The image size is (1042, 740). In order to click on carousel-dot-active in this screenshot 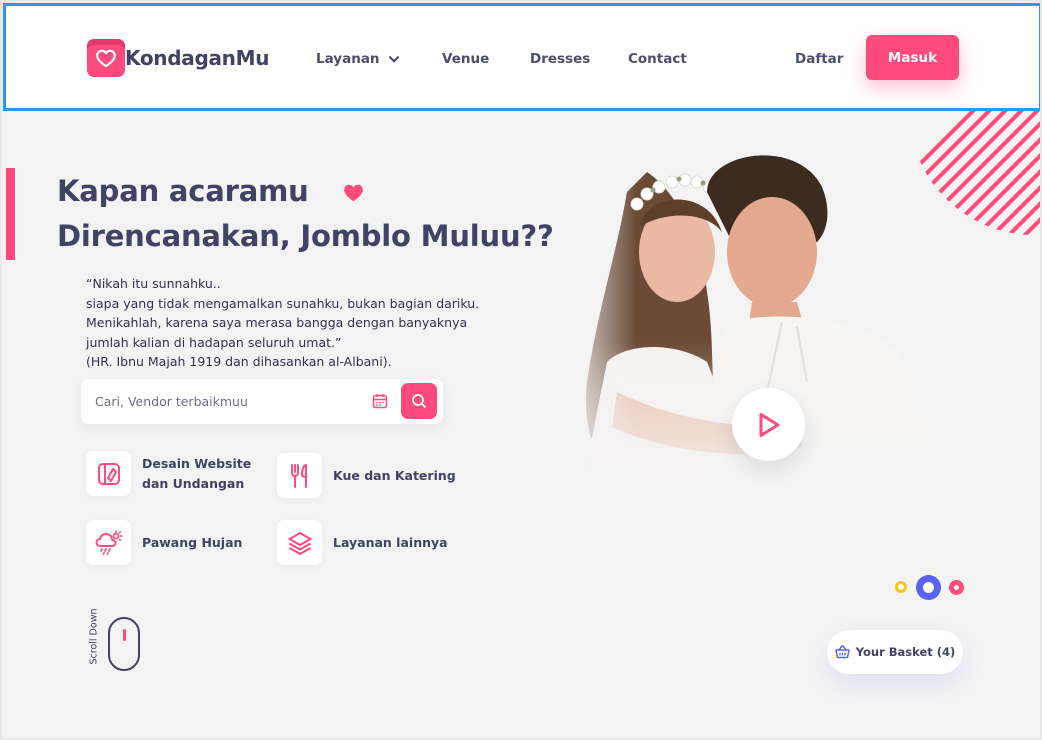, I will do `click(928, 587)`.